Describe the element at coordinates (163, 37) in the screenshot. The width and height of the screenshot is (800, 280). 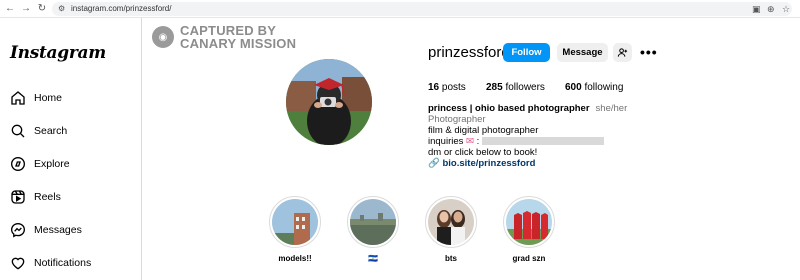
I see `watermark-logo: ◉` at that location.